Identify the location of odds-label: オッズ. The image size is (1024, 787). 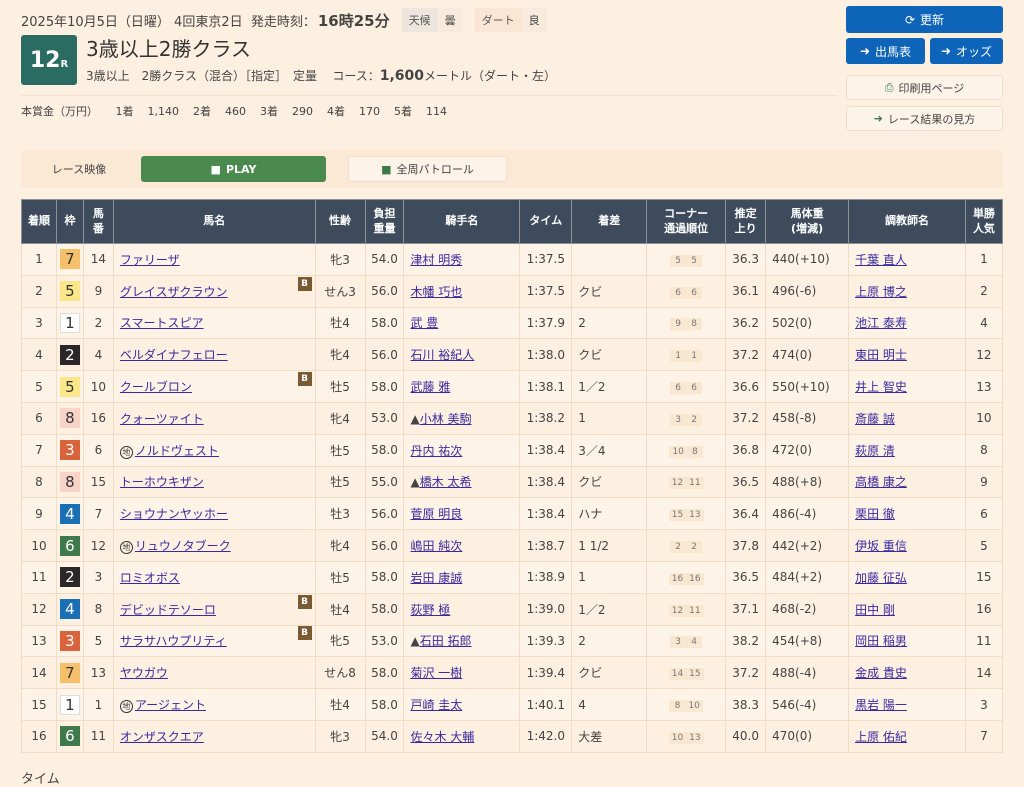
(974, 51).